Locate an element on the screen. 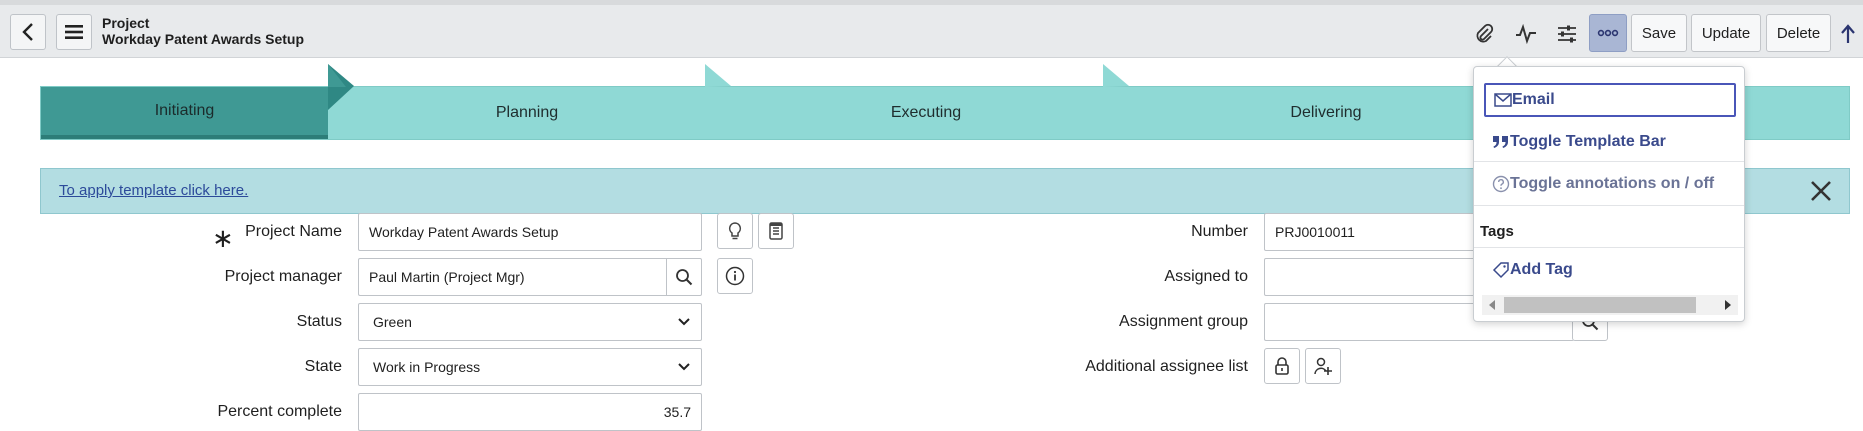 This screenshot has width=1863, height=431. scrollbar-thumb is located at coordinates (1600, 305).